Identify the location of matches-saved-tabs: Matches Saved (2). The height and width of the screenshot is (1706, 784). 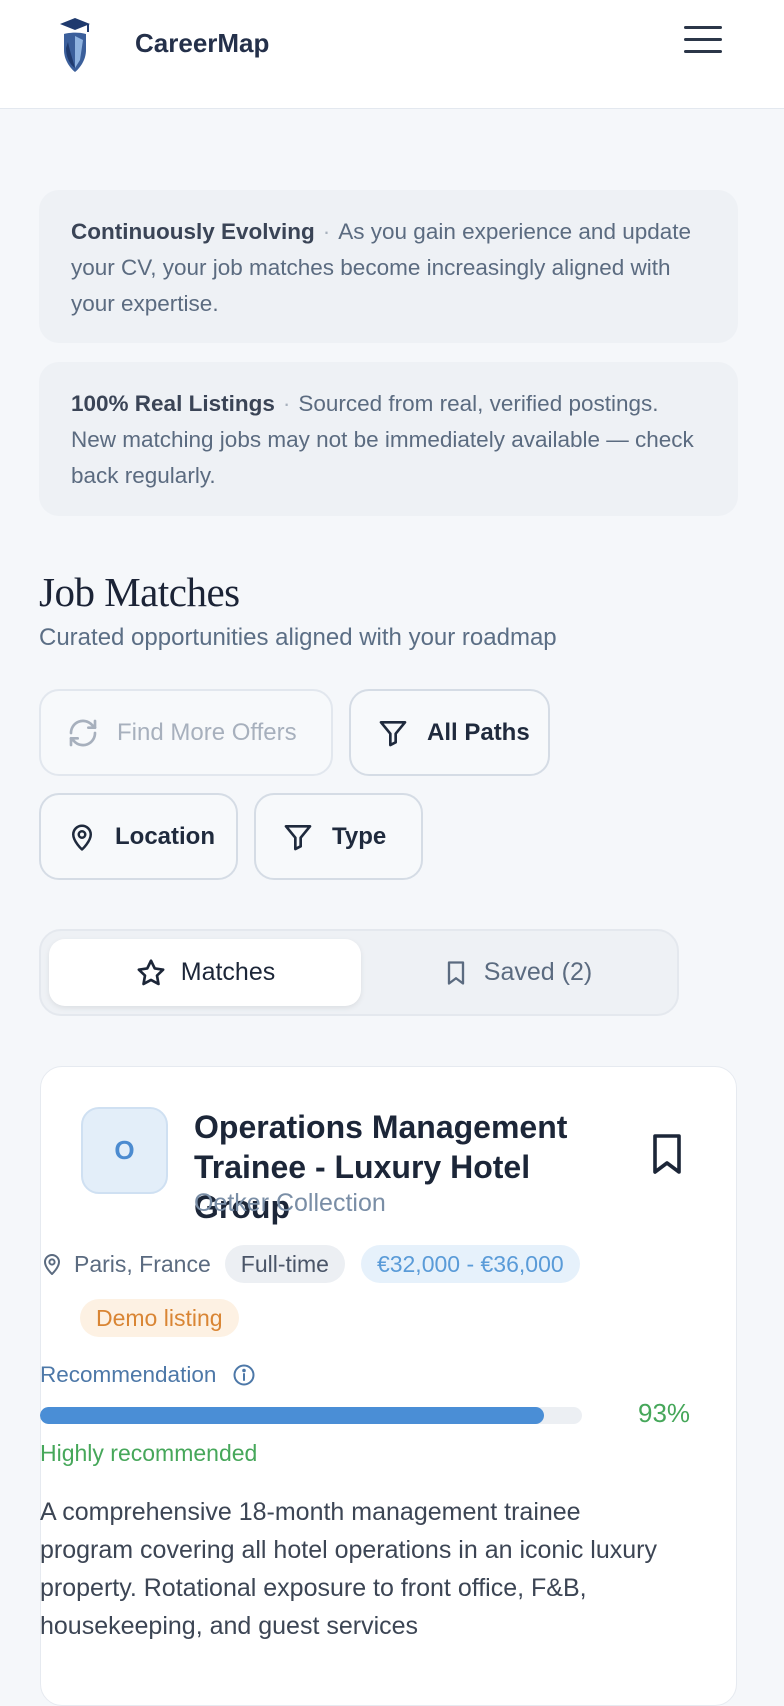
(359, 972).